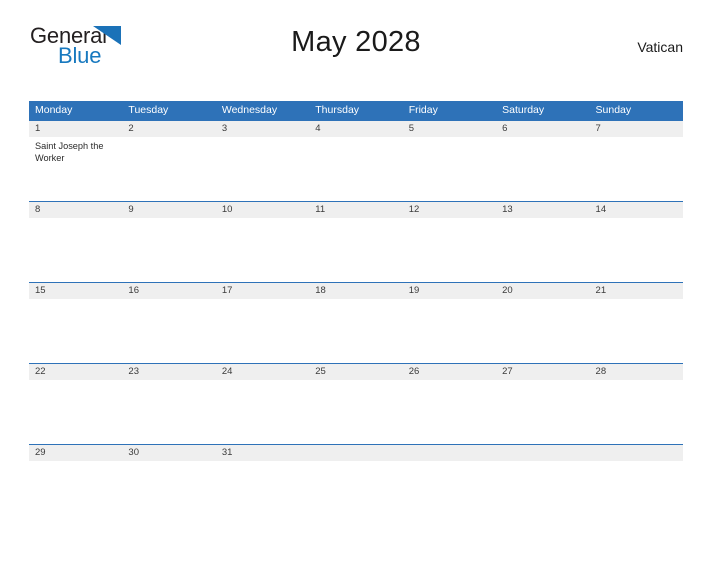  I want to click on week-date-band: 29 30 31, so click(356, 452).